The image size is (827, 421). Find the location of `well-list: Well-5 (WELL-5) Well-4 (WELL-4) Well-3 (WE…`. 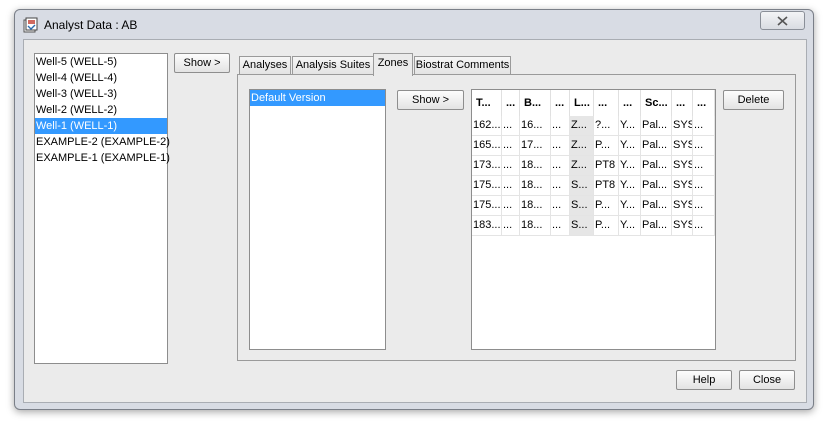

well-list: Well-5 (WELL-5) Well-4 (WELL-4) Well-3 (WE… is located at coordinates (102, 208).